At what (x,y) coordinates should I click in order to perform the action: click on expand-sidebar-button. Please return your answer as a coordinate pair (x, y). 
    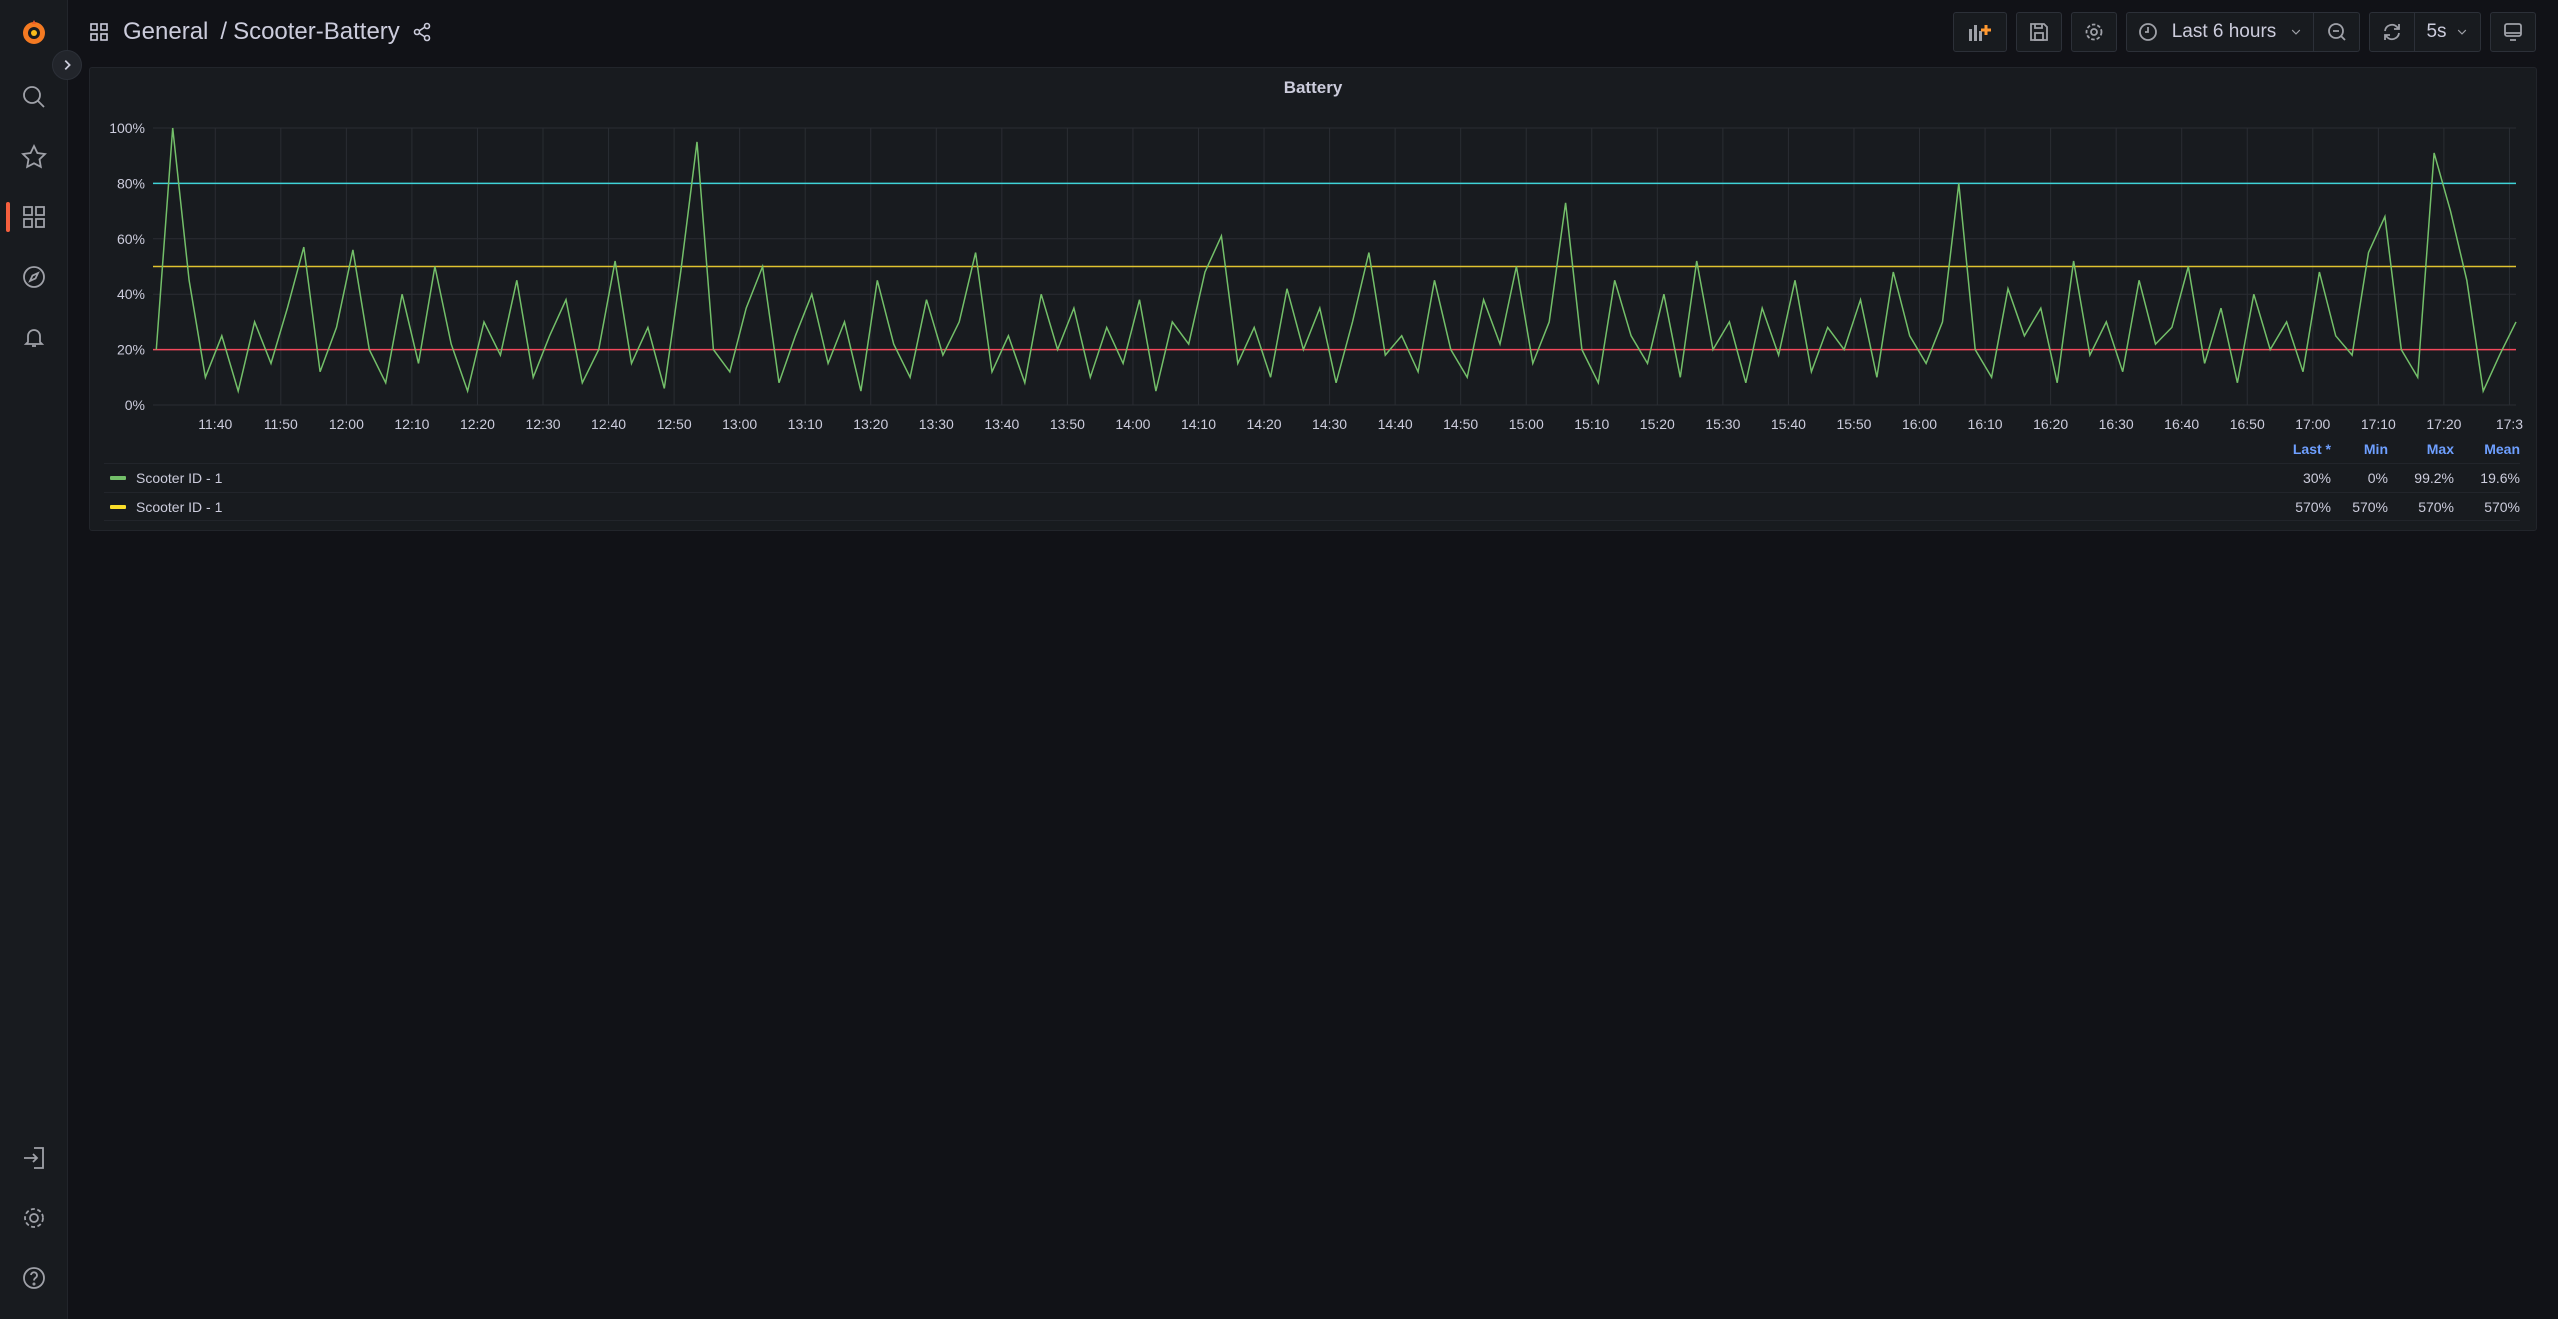
    Looking at the image, I should click on (67, 65).